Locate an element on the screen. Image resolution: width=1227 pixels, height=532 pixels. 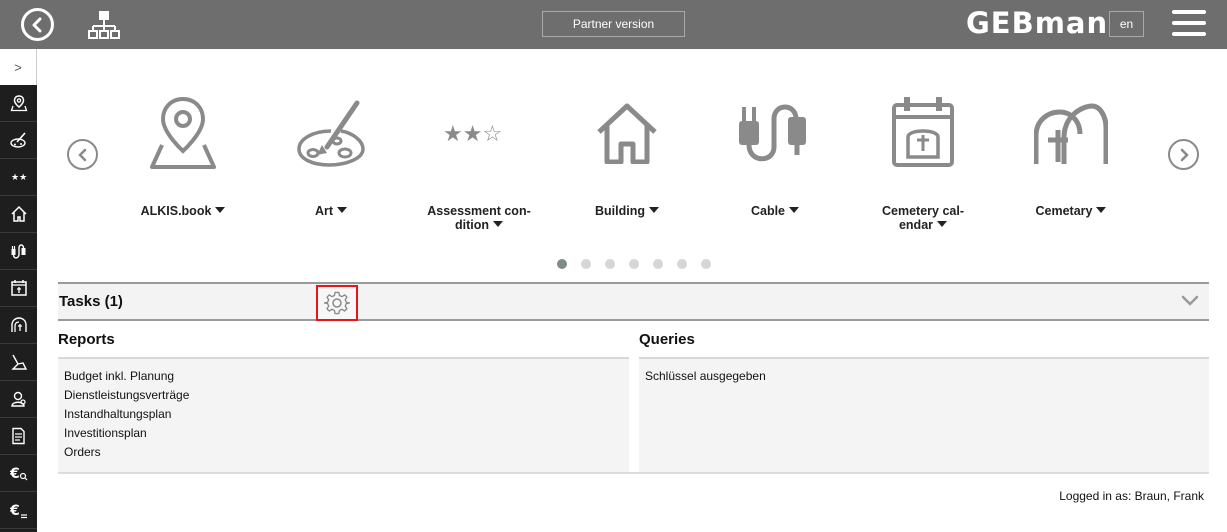
category-cemetary: Cemetary is located at coordinates (1071, 155).